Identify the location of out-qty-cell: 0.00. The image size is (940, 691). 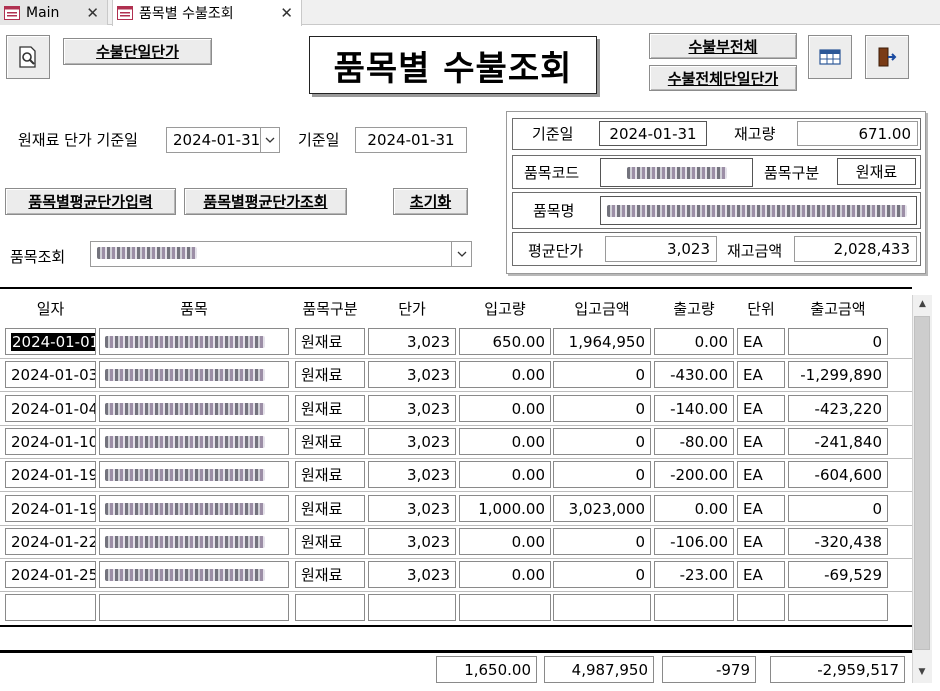
(694, 508).